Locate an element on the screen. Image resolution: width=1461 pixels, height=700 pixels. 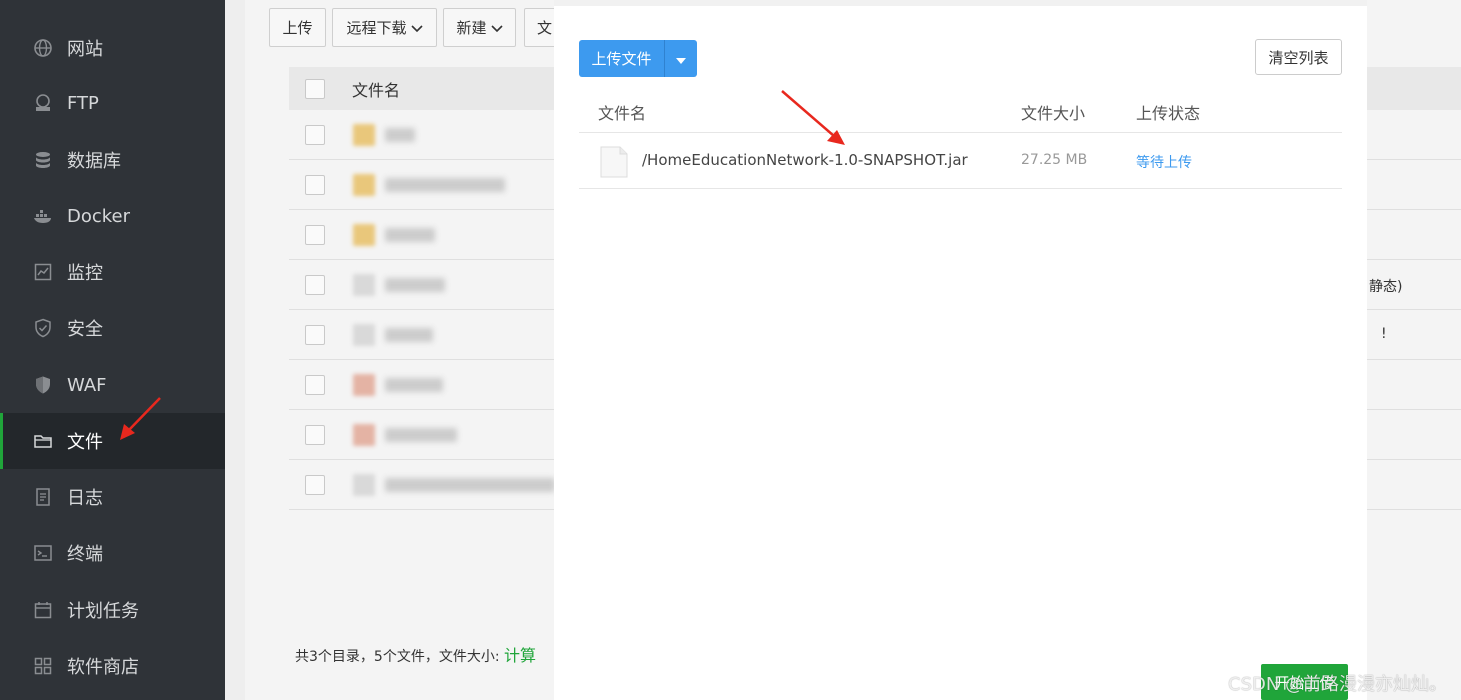
clear-list-button: 清空列表 is located at coordinates (1298, 57).